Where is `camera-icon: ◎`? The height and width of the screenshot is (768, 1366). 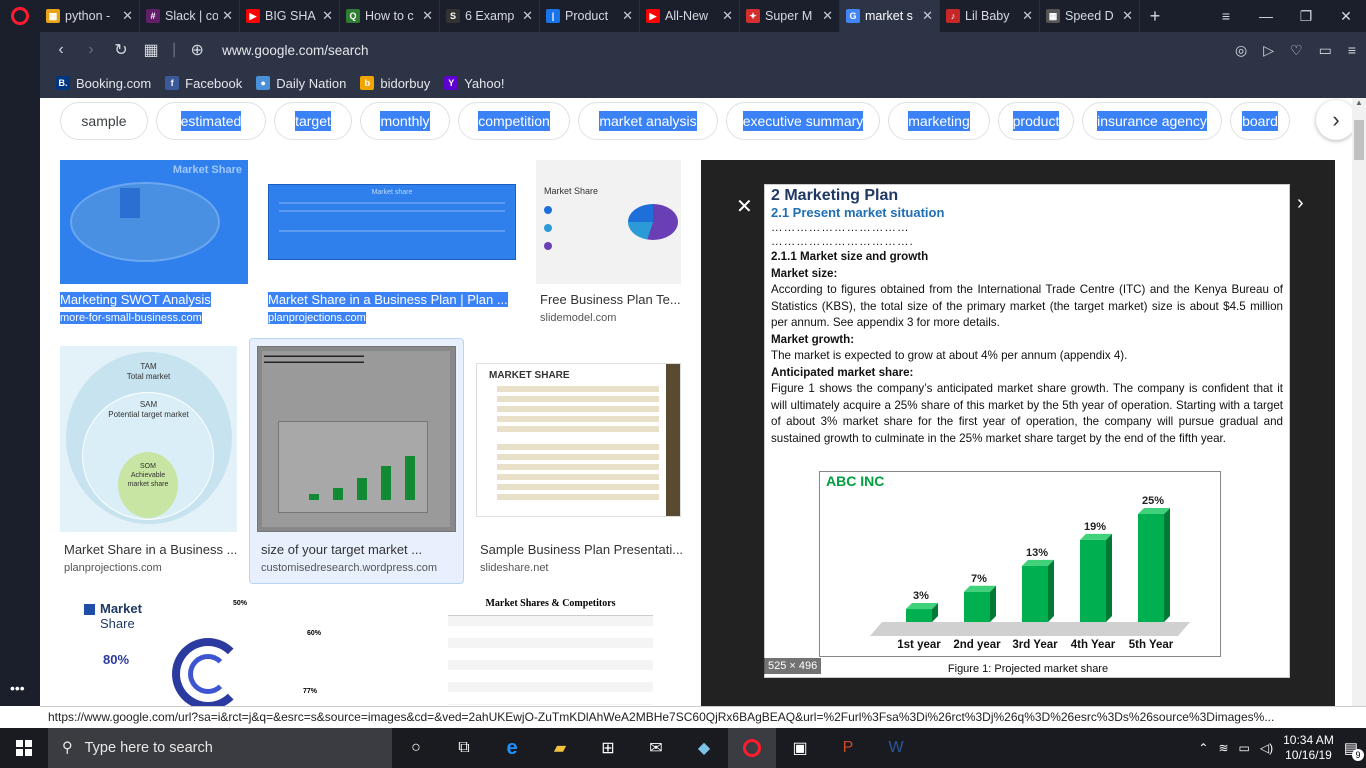
camera-icon: ◎ is located at coordinates (1241, 50).